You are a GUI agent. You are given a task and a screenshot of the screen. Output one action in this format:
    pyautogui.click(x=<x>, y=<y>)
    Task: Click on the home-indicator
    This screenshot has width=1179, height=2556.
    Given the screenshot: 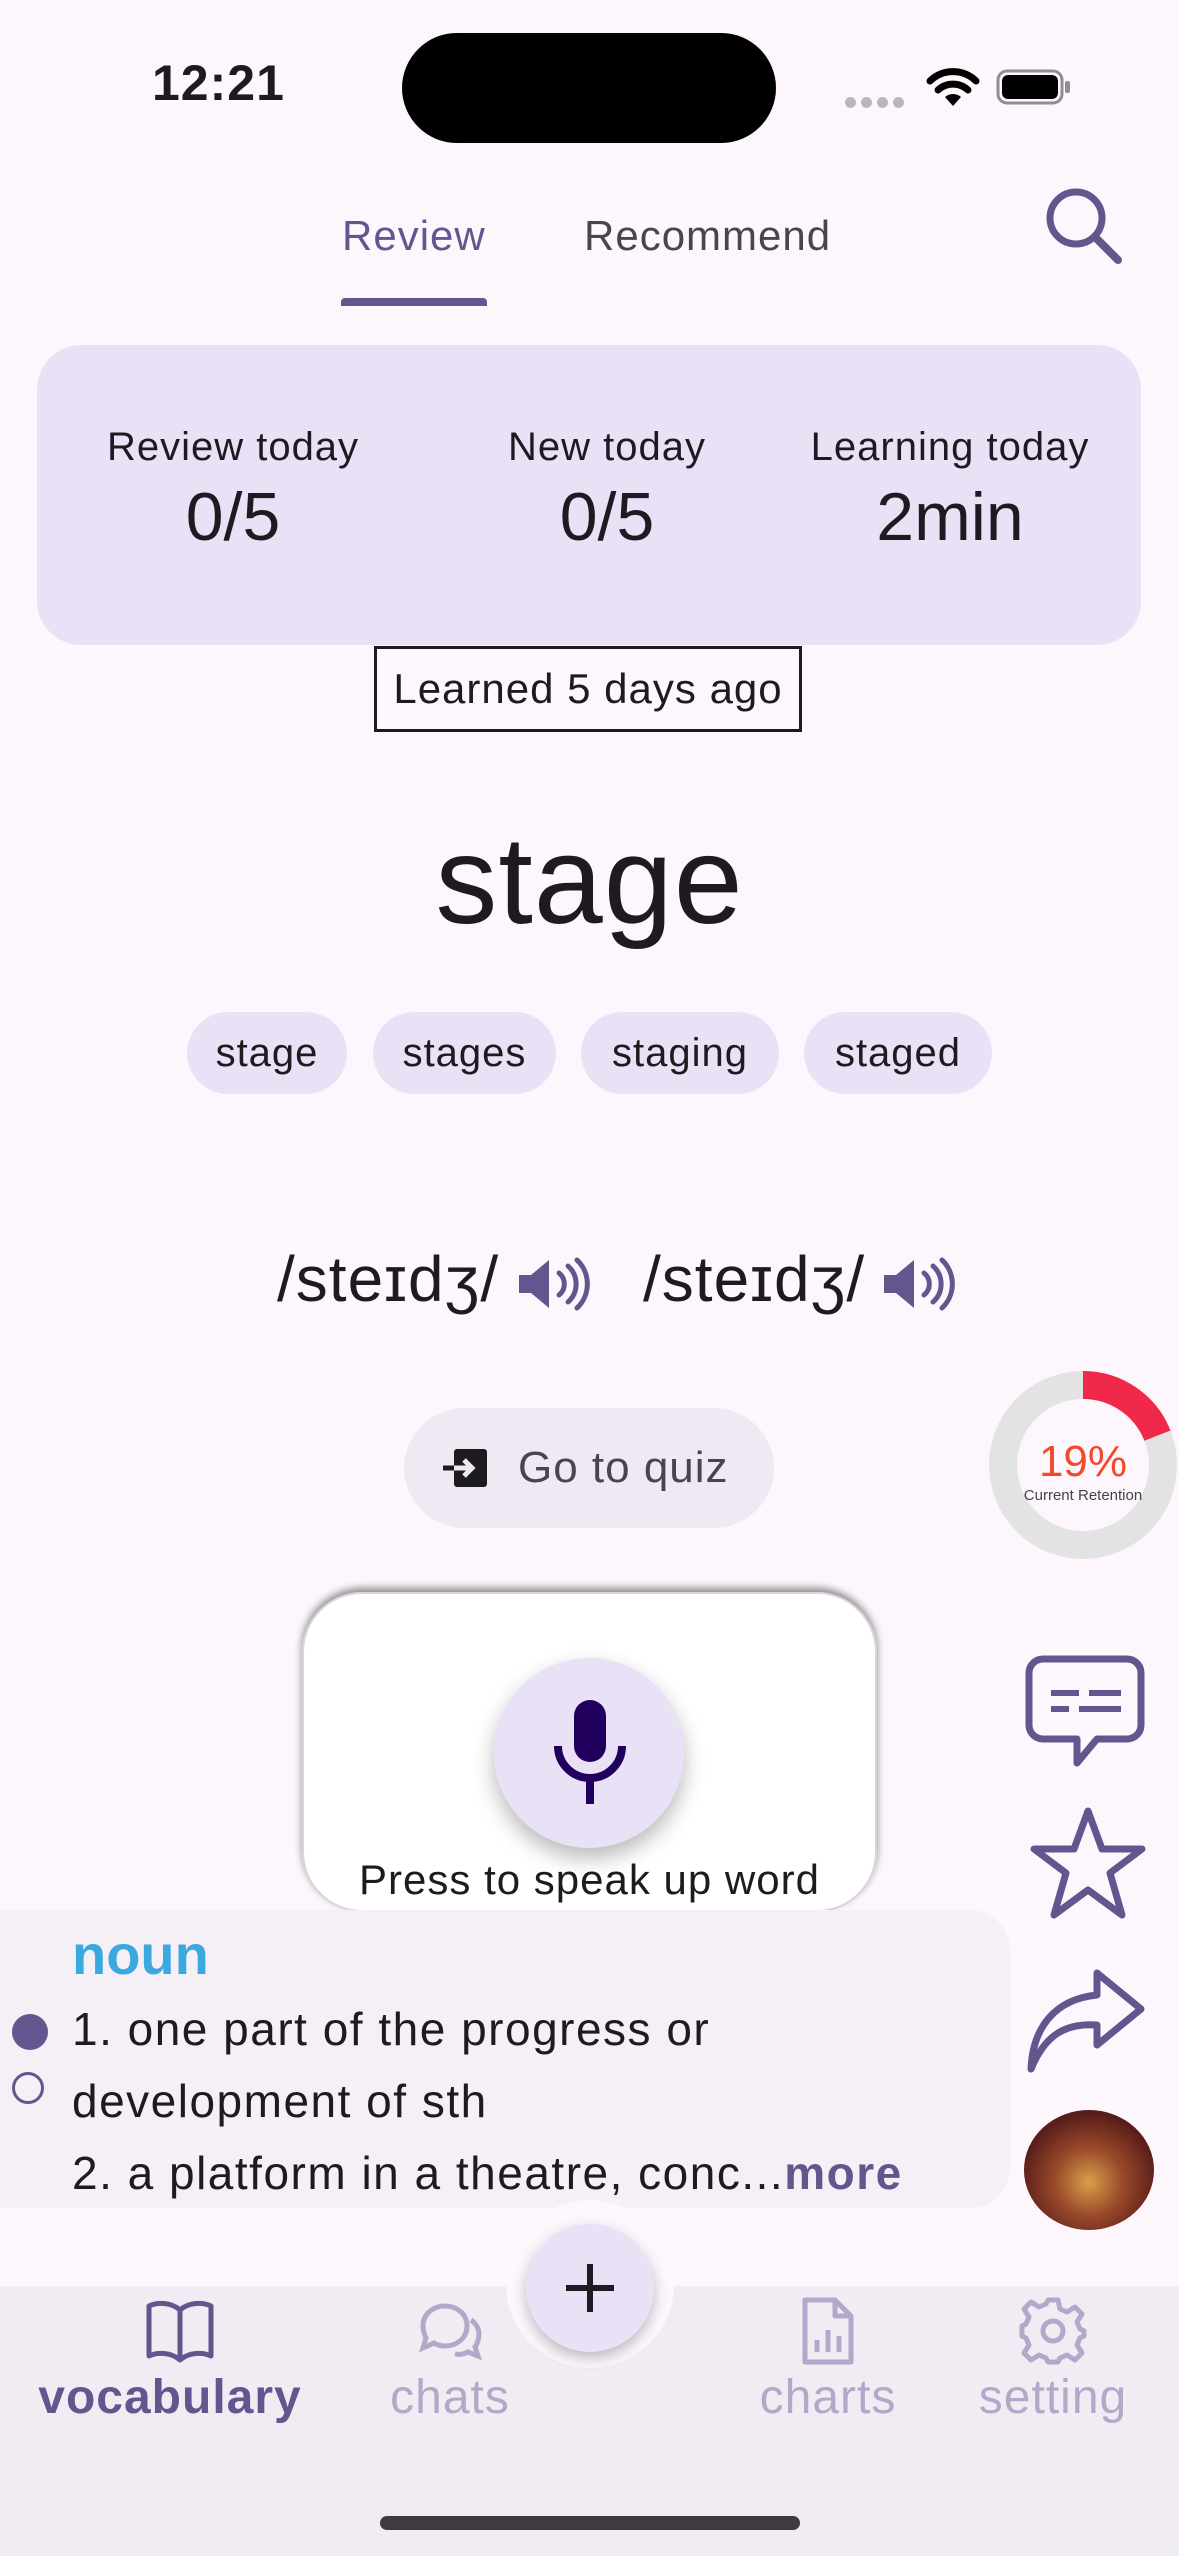 What is the action you would take?
    pyautogui.click(x=590, y=2523)
    